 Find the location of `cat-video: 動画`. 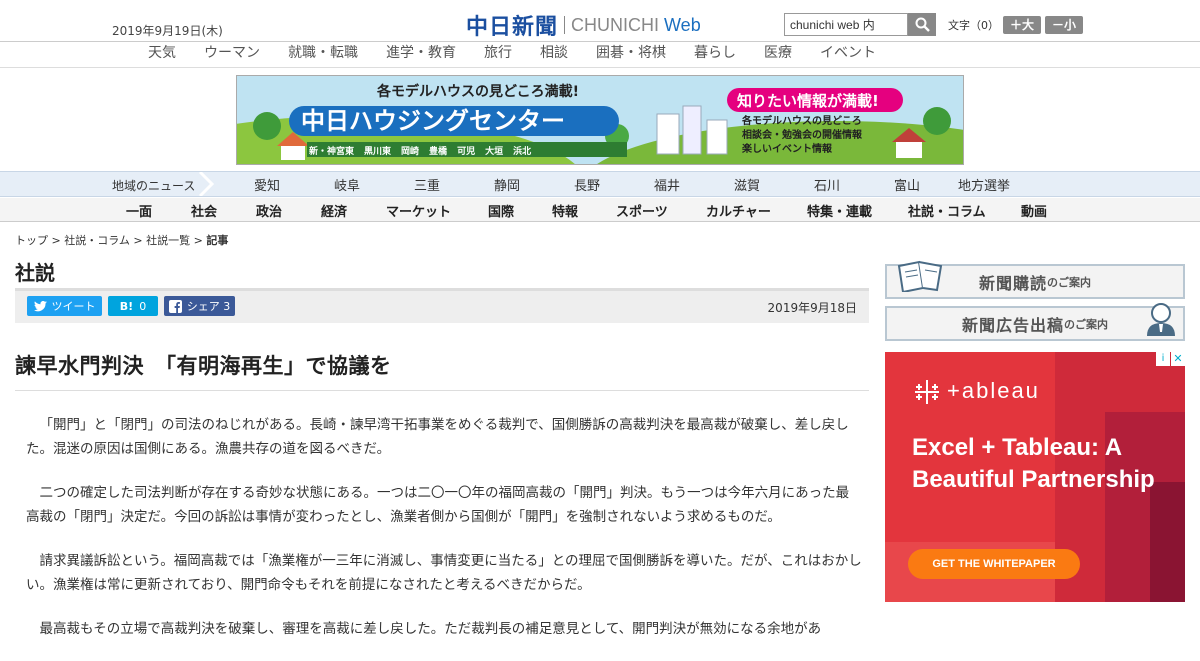

cat-video: 動画 is located at coordinates (1034, 210).